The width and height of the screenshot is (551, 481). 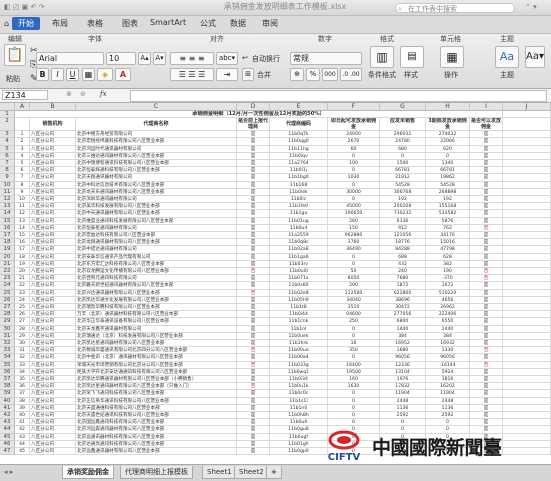 What do you see at coordinates (7, 207) in the screenshot?
I see `row-header: 13` at bounding box center [7, 207].